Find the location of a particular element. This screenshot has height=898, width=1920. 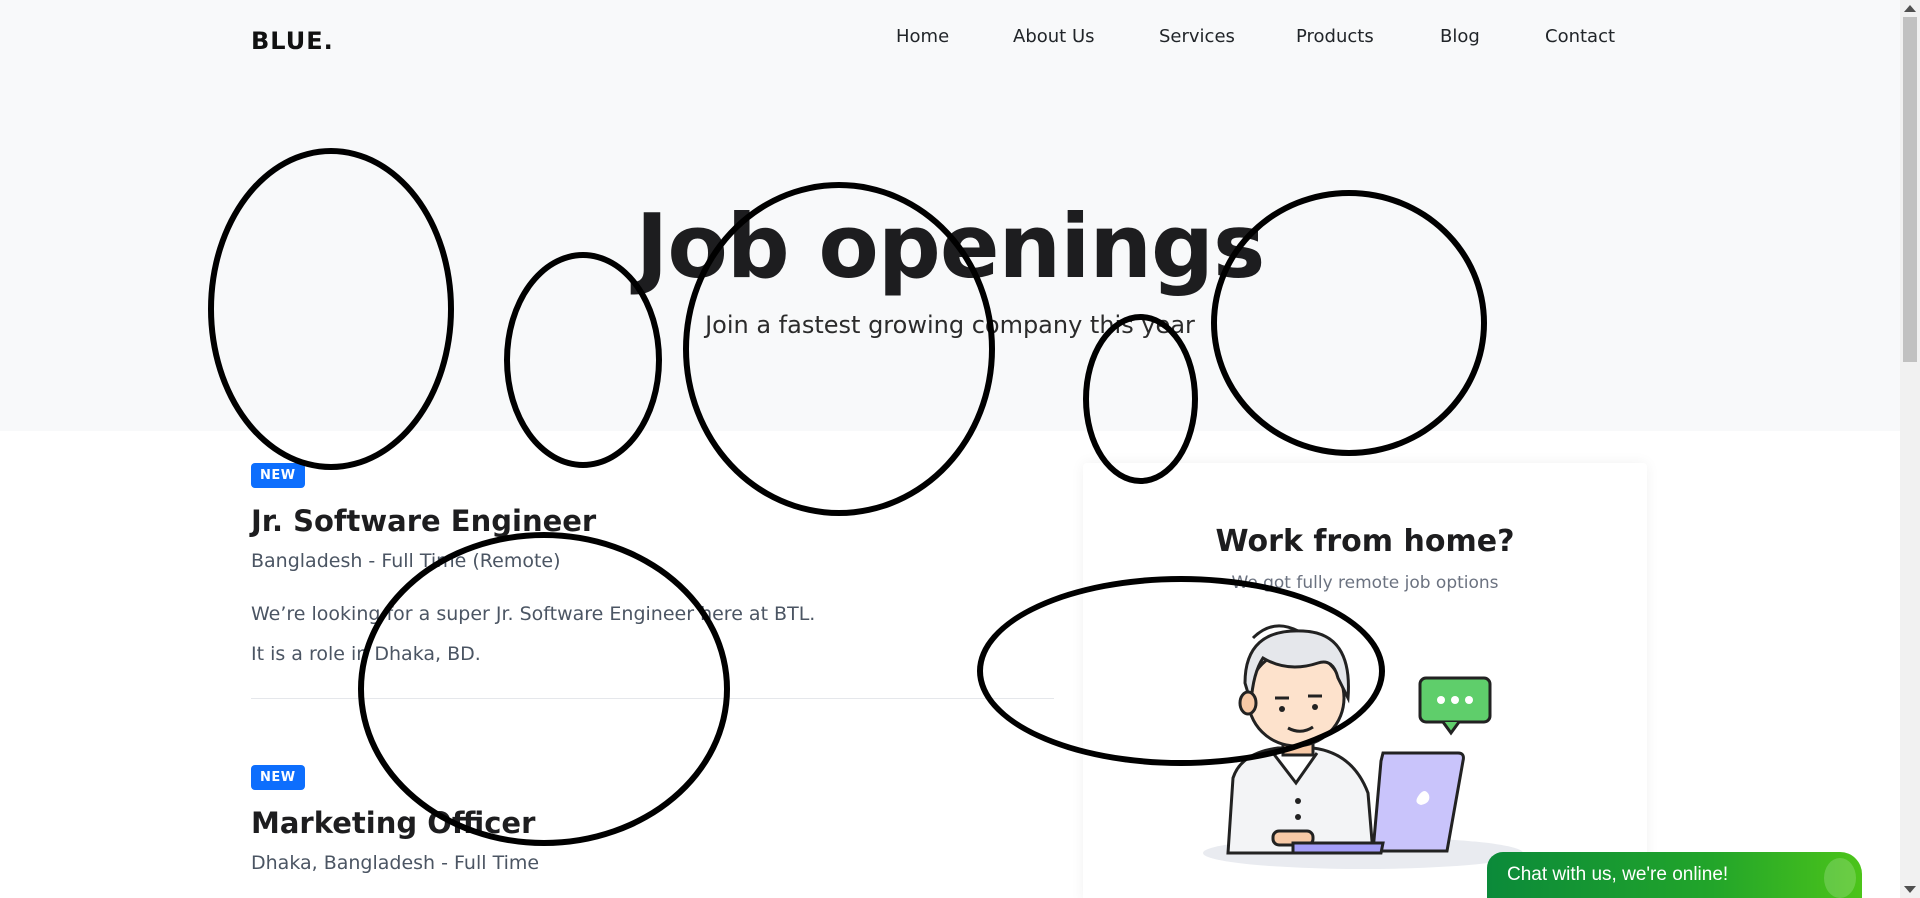

job-location: Dhaka, Bangladesh - Full Time is located at coordinates (395, 863).